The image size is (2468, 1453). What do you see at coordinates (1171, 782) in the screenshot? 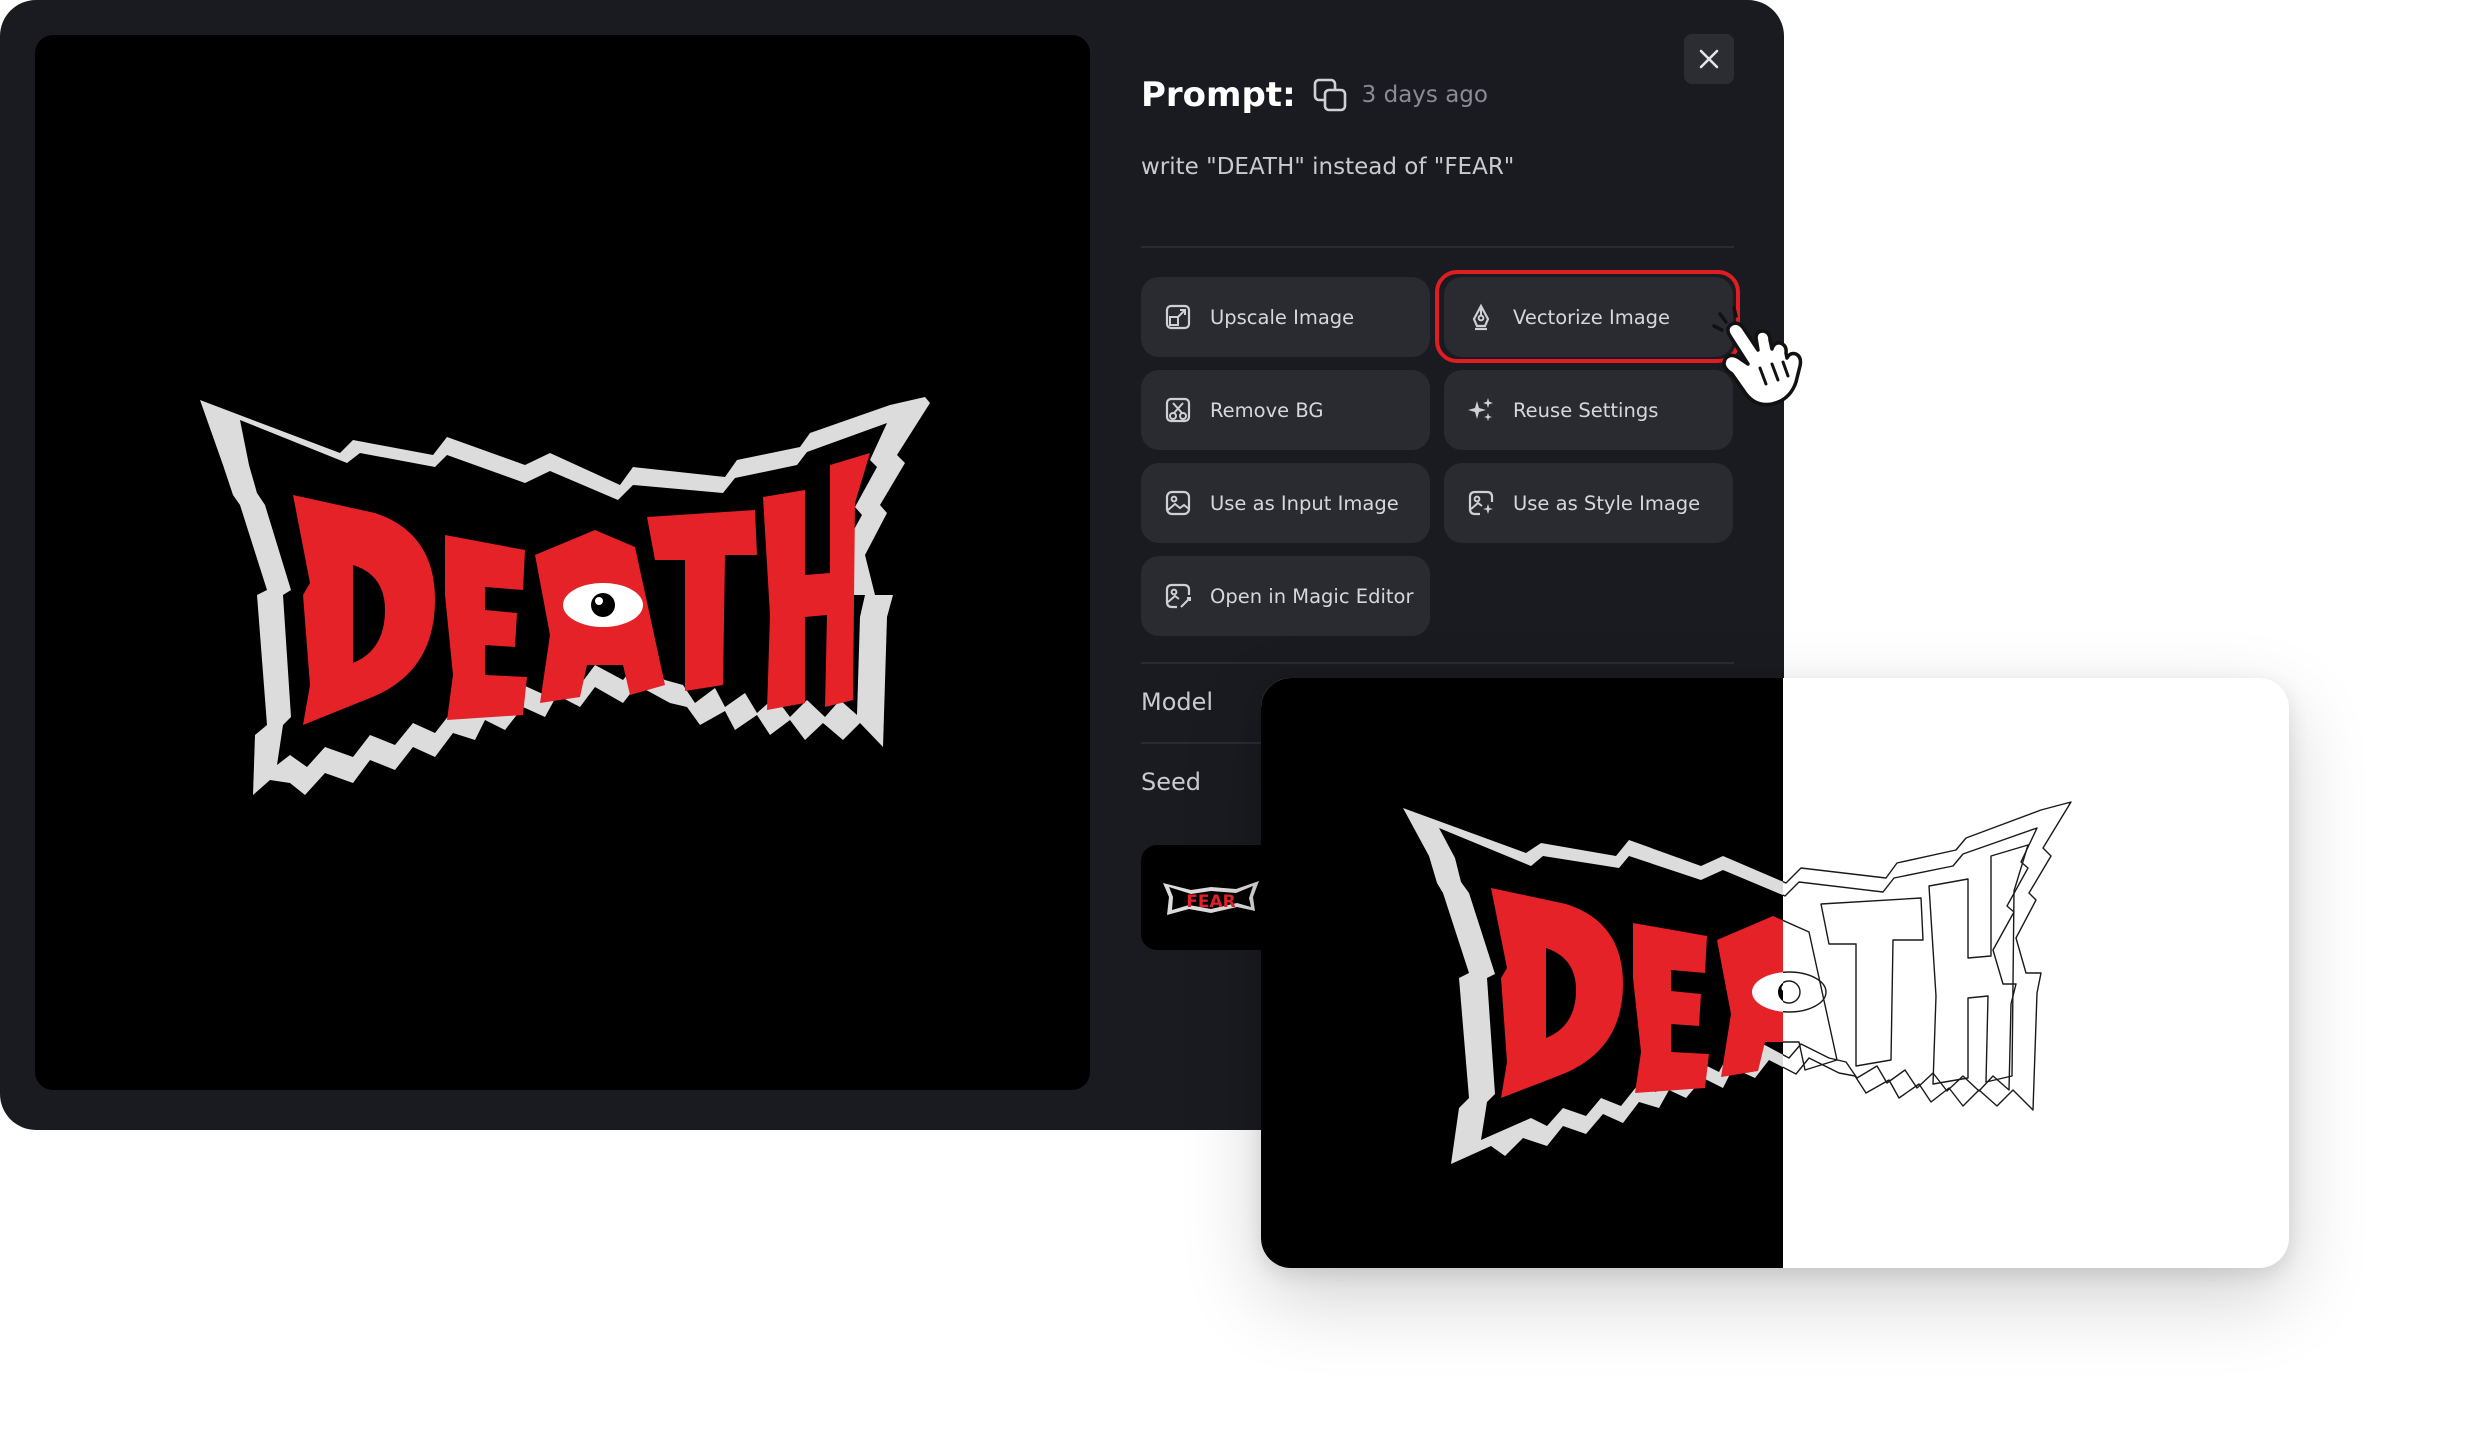
I see `seed-label: Seed` at bounding box center [1171, 782].